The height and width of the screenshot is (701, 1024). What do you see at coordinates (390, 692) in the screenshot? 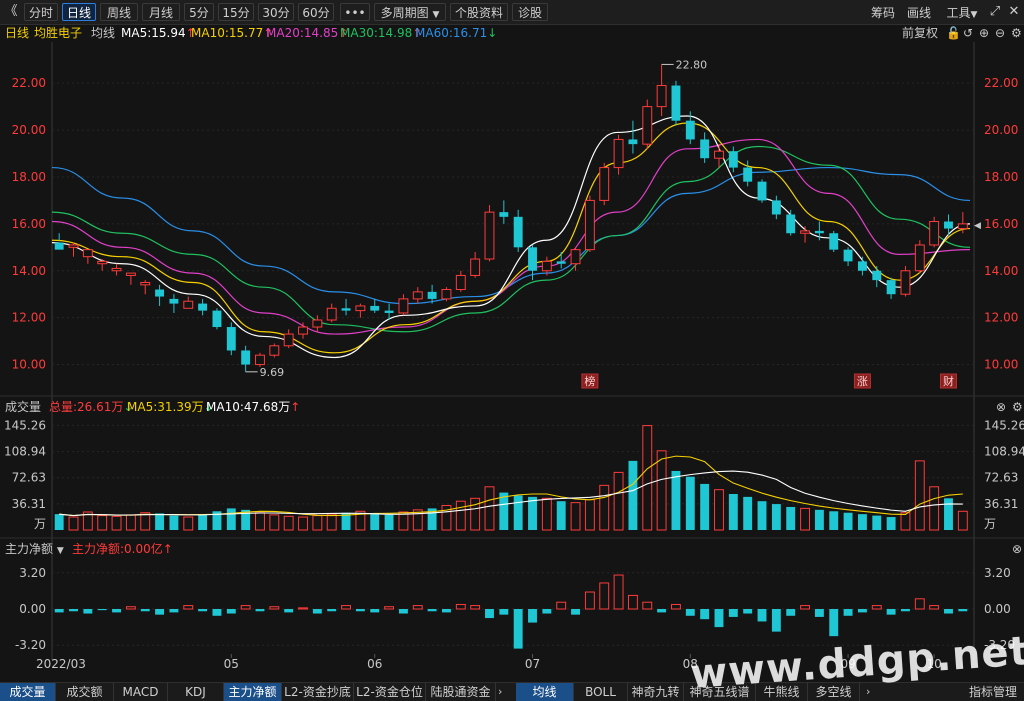
I see `tab-l2-position: L2-资金仓位` at bounding box center [390, 692].